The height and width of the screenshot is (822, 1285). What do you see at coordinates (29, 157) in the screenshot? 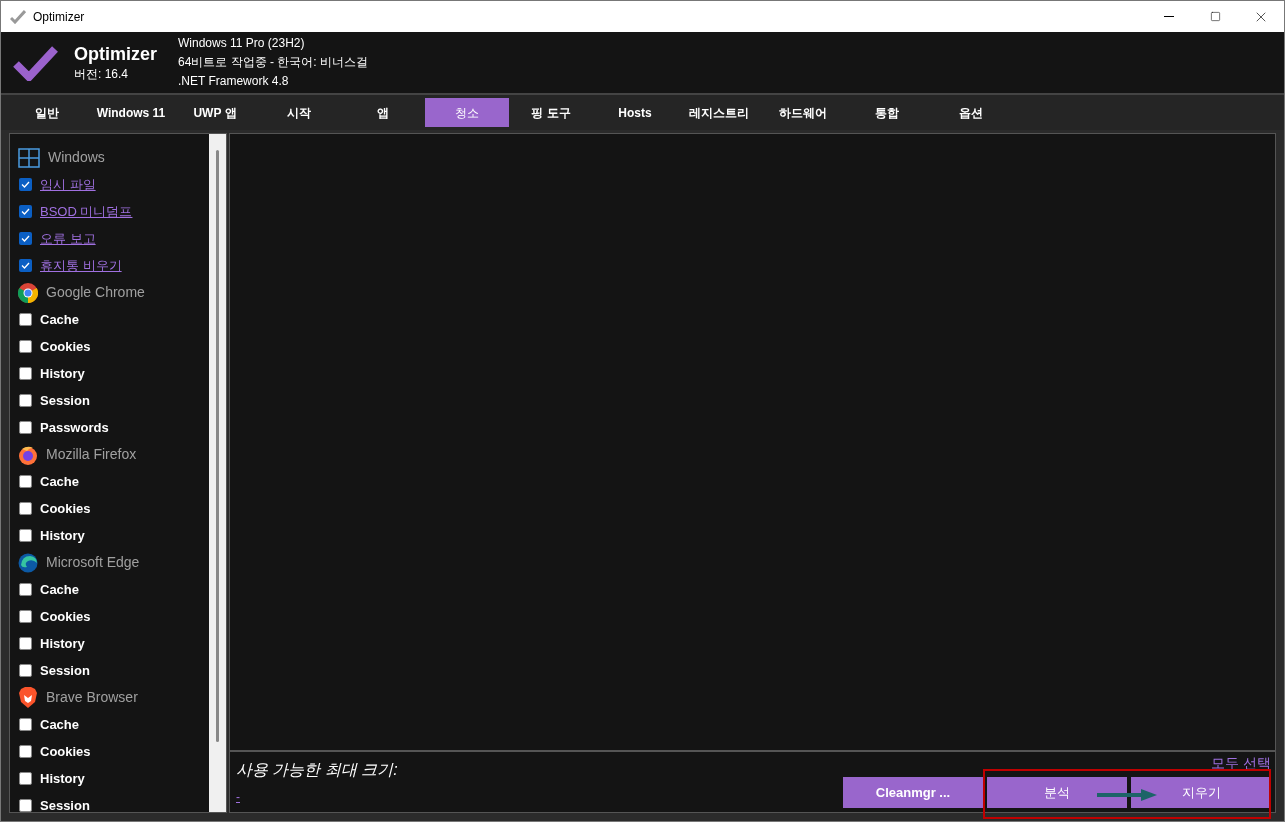
I see `windows-logo-icon` at bounding box center [29, 157].